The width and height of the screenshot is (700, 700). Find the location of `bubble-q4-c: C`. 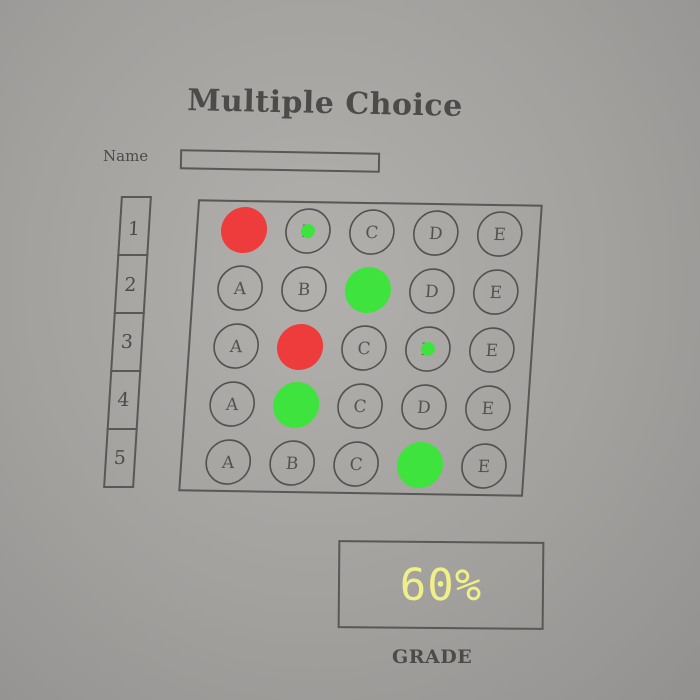

bubble-q4-c: C is located at coordinates (360, 406).